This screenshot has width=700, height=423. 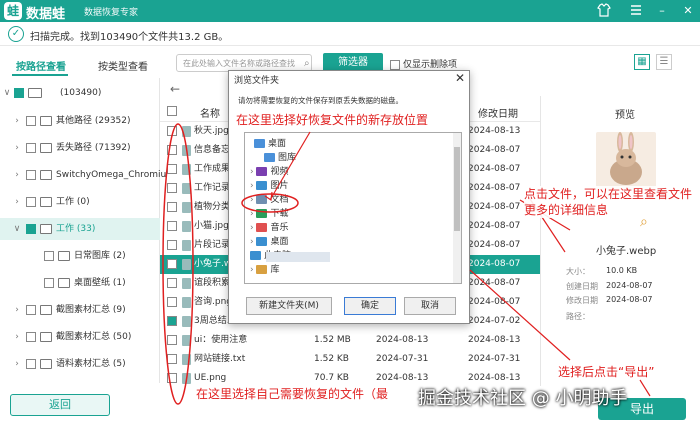 What do you see at coordinates (520, 315) in the screenshot?
I see `annotation-arrow-list` at bounding box center [520, 315].